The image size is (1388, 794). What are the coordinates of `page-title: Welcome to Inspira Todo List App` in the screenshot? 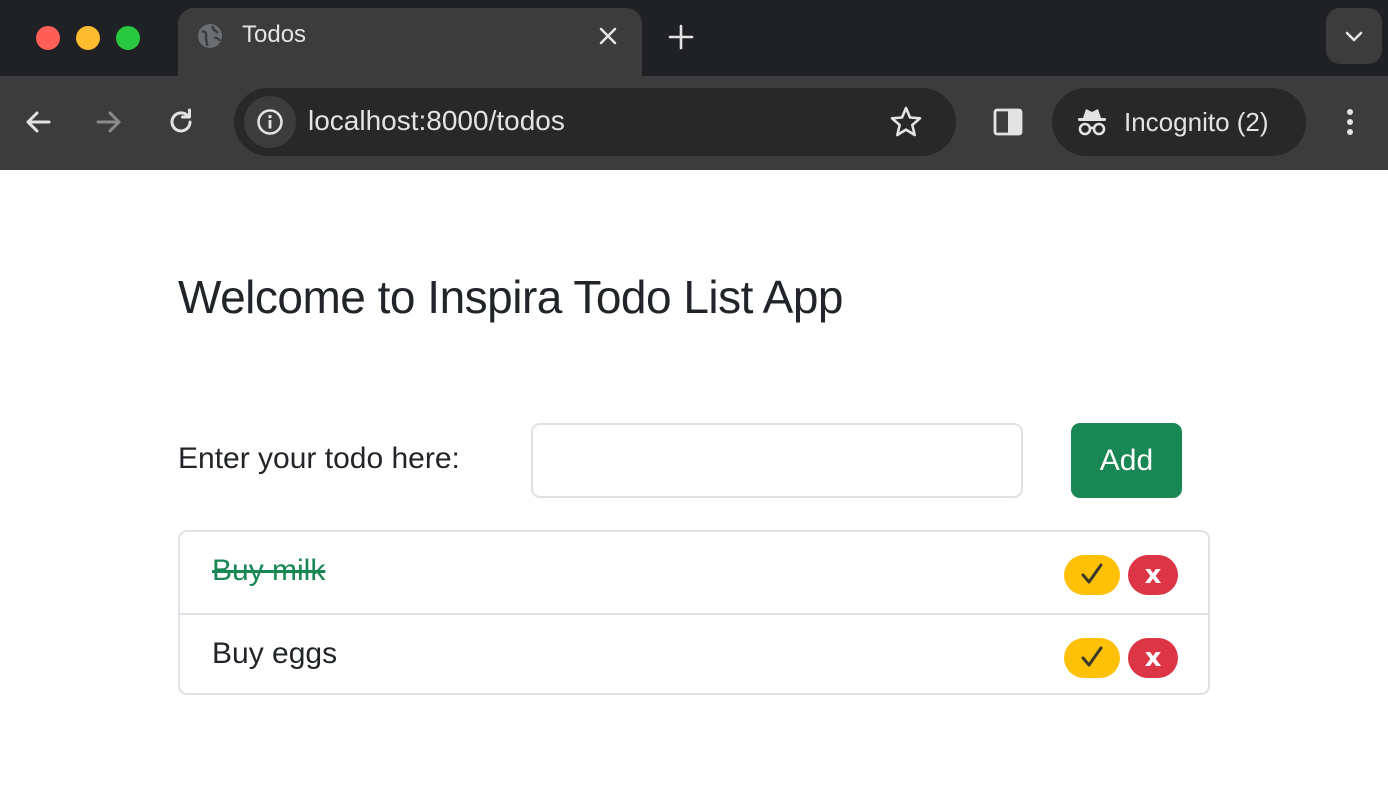 It's located at (511, 297).